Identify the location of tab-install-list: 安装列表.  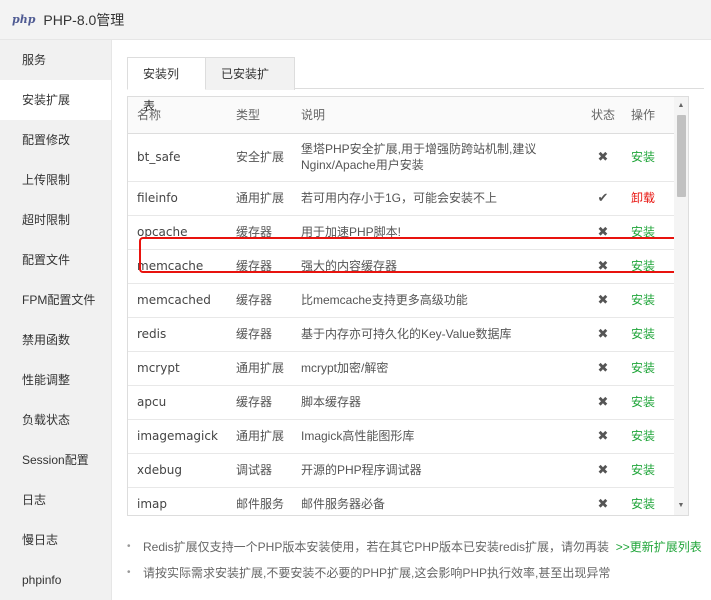
(166, 85).